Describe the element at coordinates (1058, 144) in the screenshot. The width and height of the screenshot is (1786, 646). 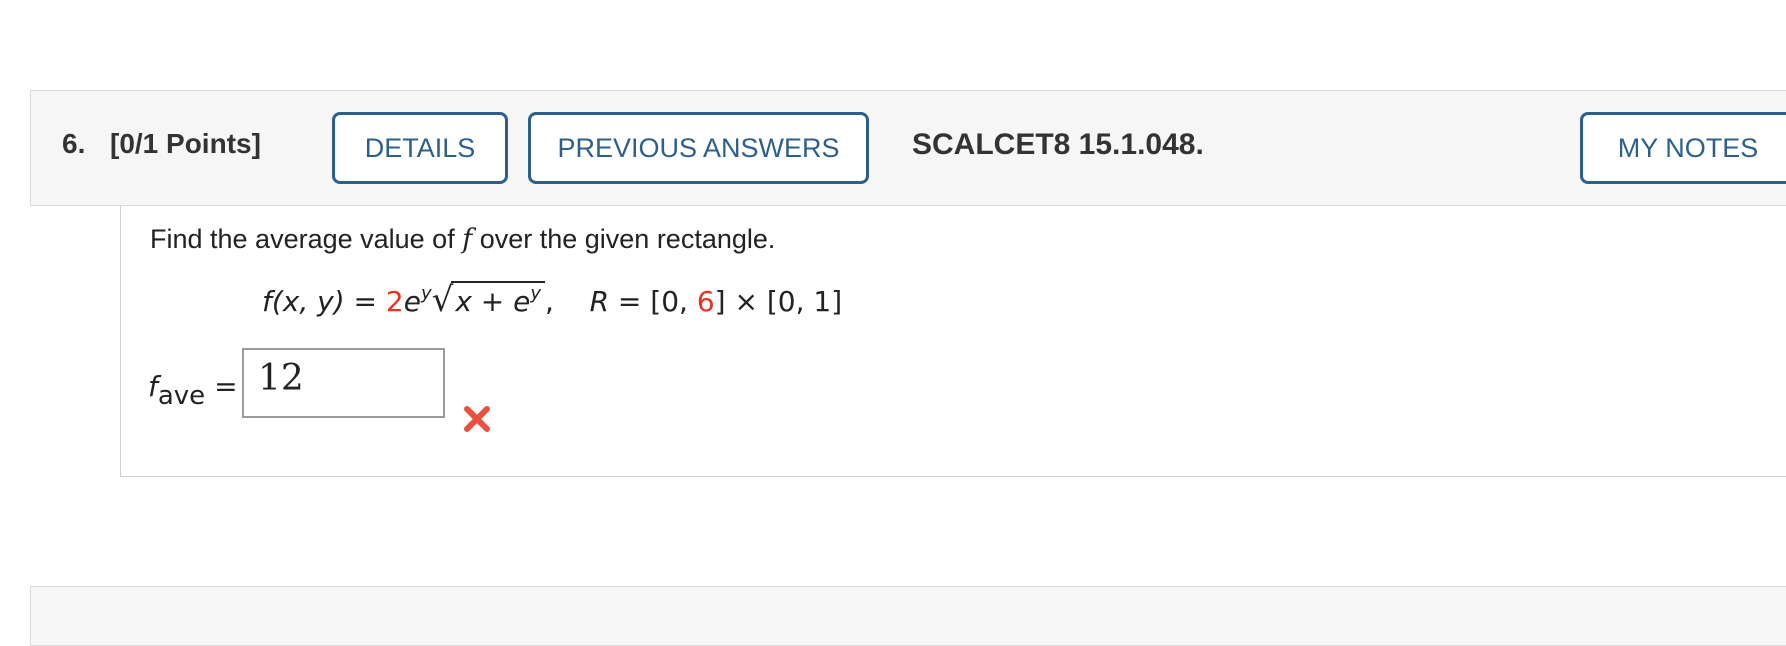
I see `problem-reference: SCALCET8 15.1.048.` at that location.